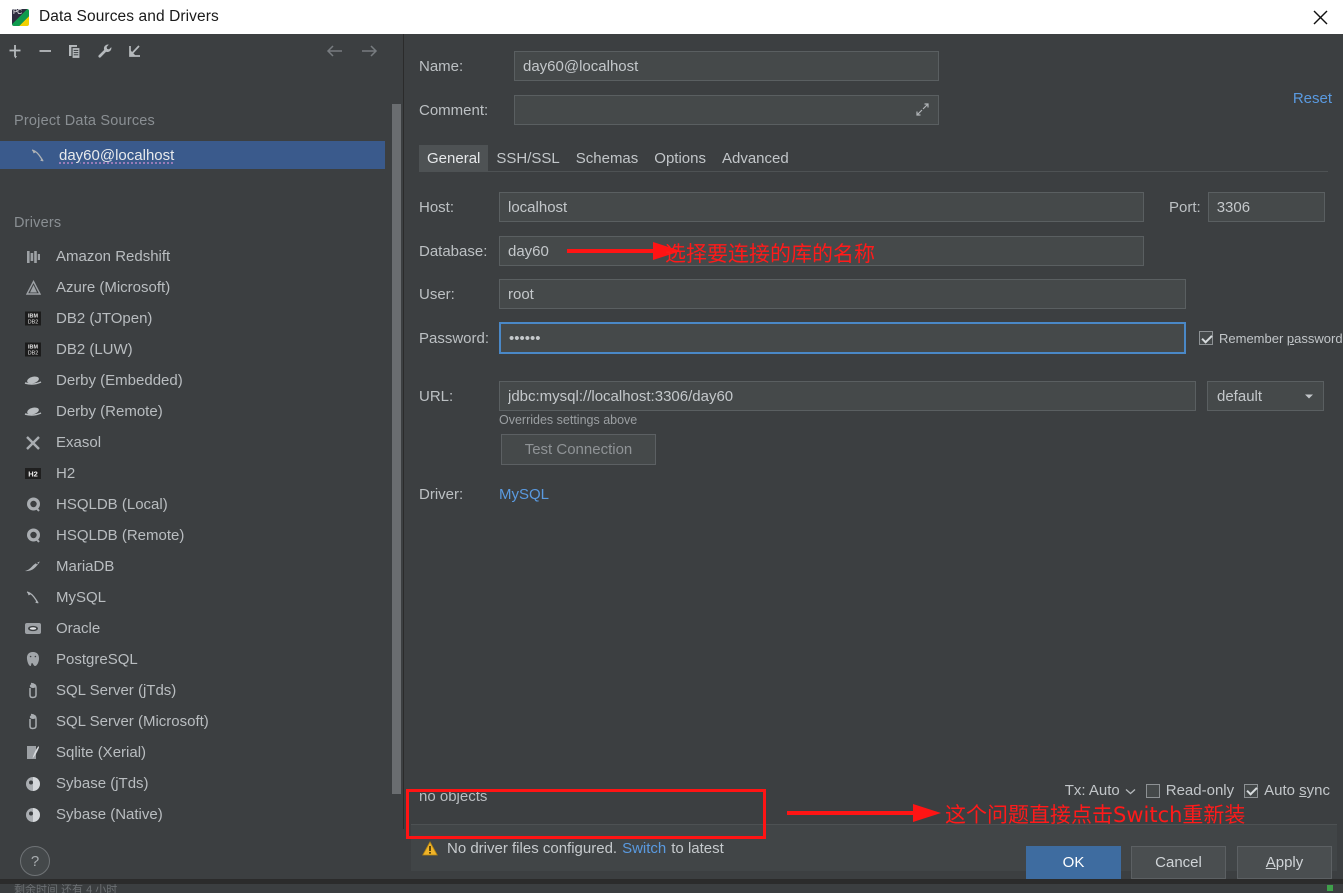 Image resolution: width=1343 pixels, height=893 pixels. Describe the element at coordinates (192, 566) in the screenshot. I see `driver-item-mariadb: MariaDB` at that location.